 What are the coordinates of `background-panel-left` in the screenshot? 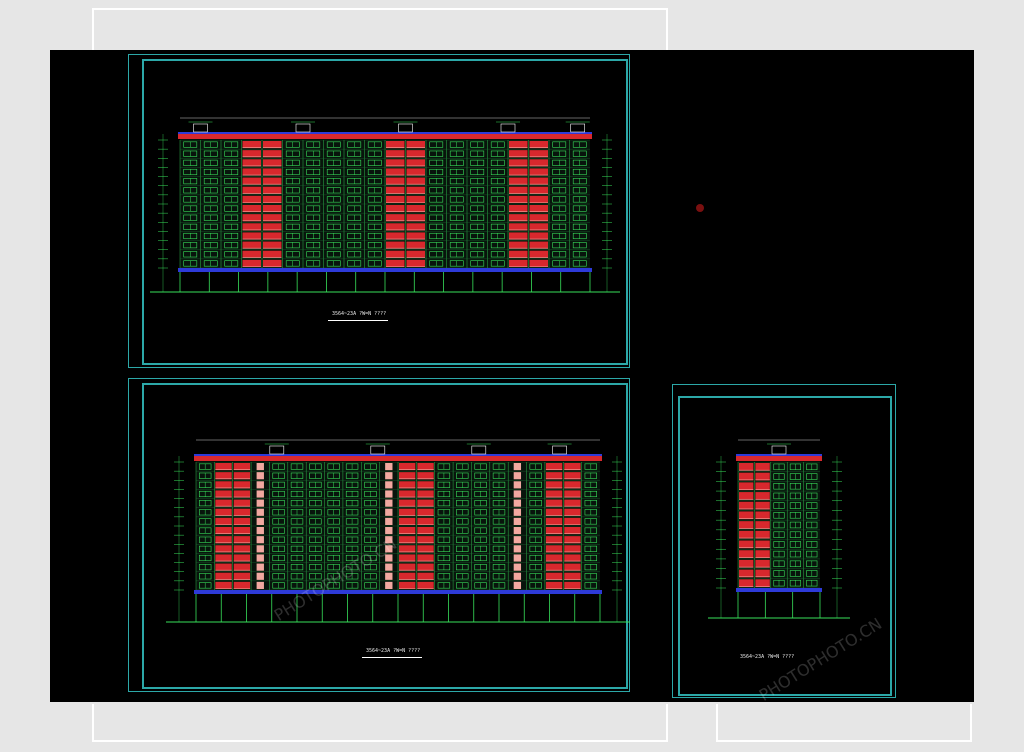 It's located at (380, 29).